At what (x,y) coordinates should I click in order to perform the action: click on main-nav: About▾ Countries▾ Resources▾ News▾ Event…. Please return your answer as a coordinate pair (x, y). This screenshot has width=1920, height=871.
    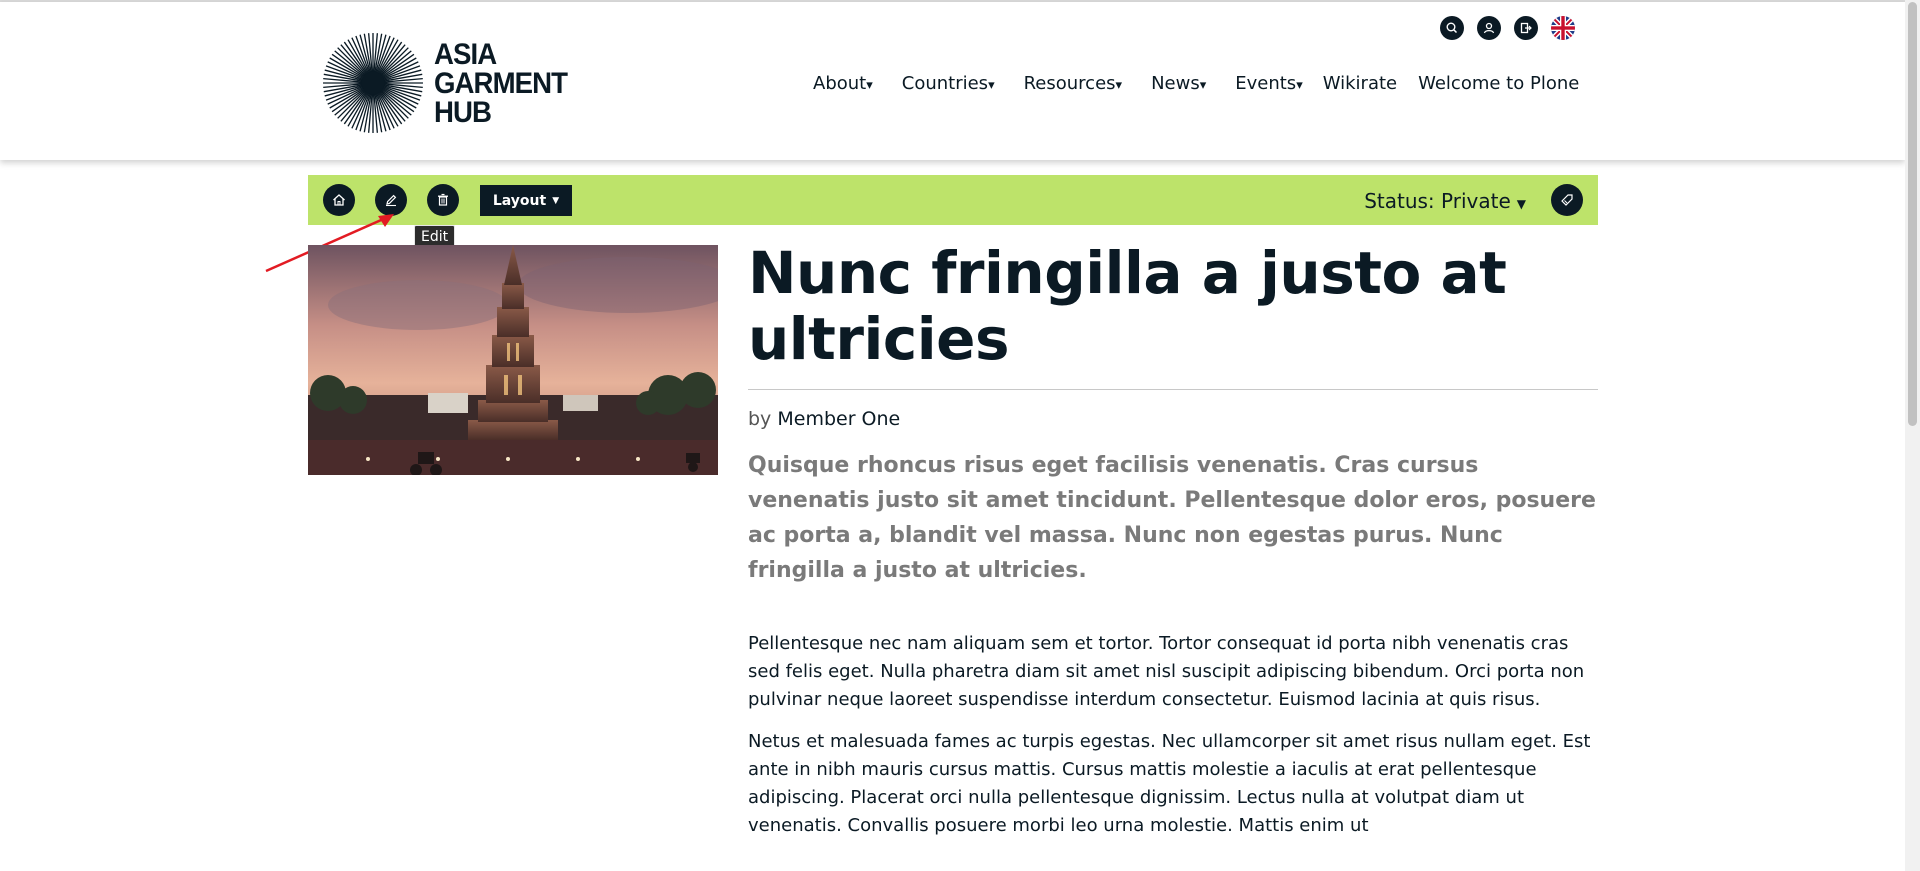
    Looking at the image, I should click on (1196, 83).